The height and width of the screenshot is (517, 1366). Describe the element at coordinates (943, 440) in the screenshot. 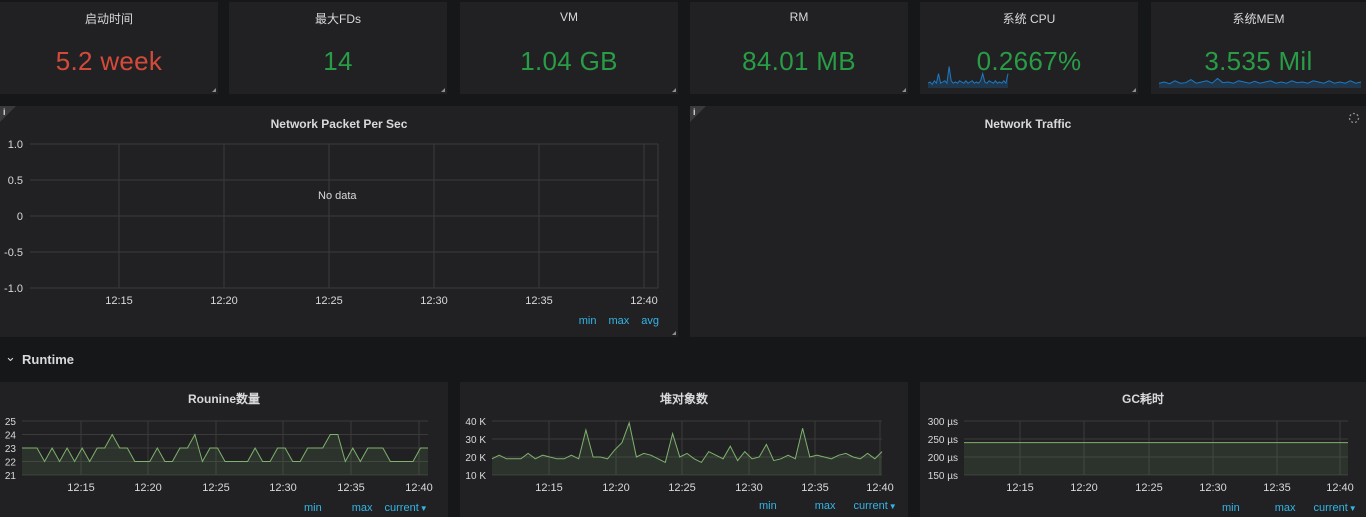

I see `y-tick-label: 250 µs` at that location.